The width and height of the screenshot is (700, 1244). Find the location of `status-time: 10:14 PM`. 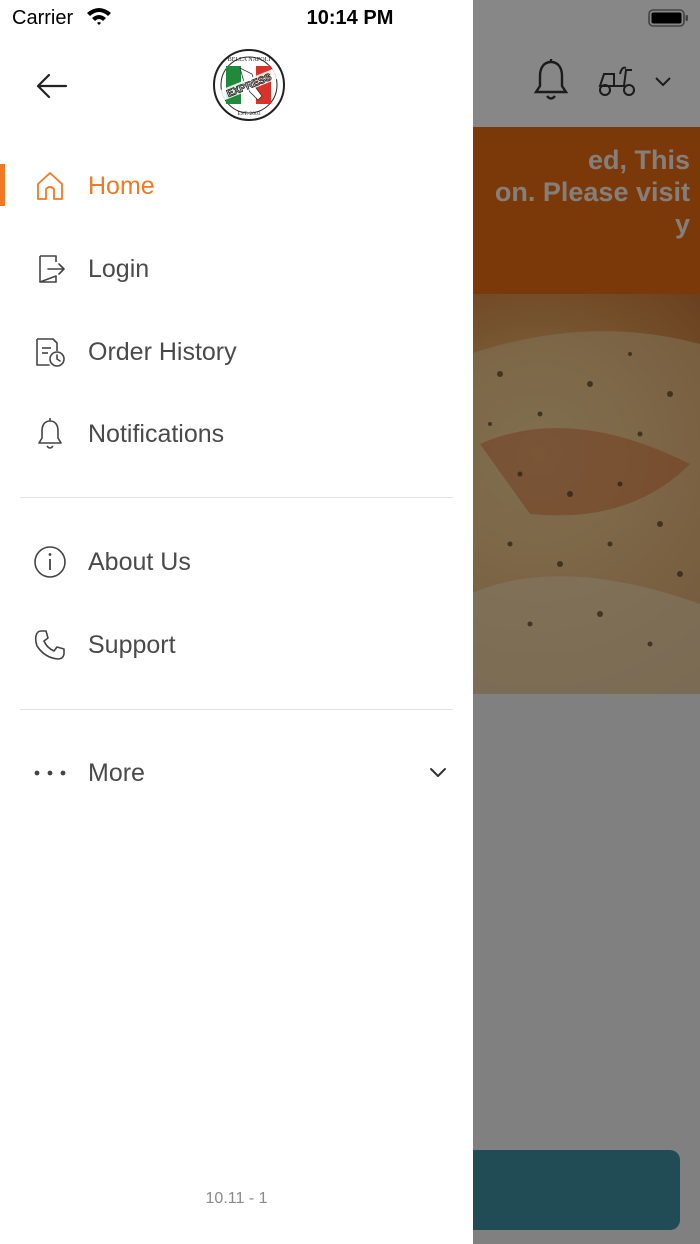

status-time: 10:14 PM is located at coordinates (350, 18).